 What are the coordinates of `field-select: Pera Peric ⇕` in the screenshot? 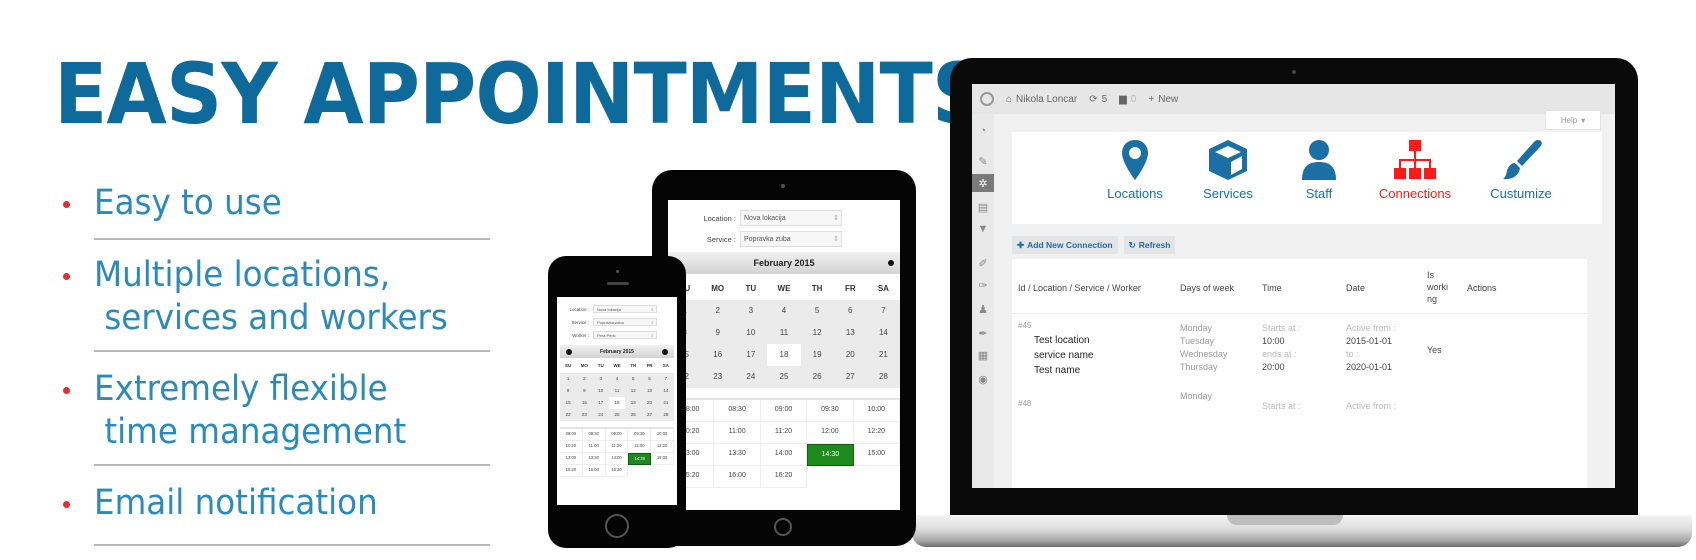 It's located at (625, 335).